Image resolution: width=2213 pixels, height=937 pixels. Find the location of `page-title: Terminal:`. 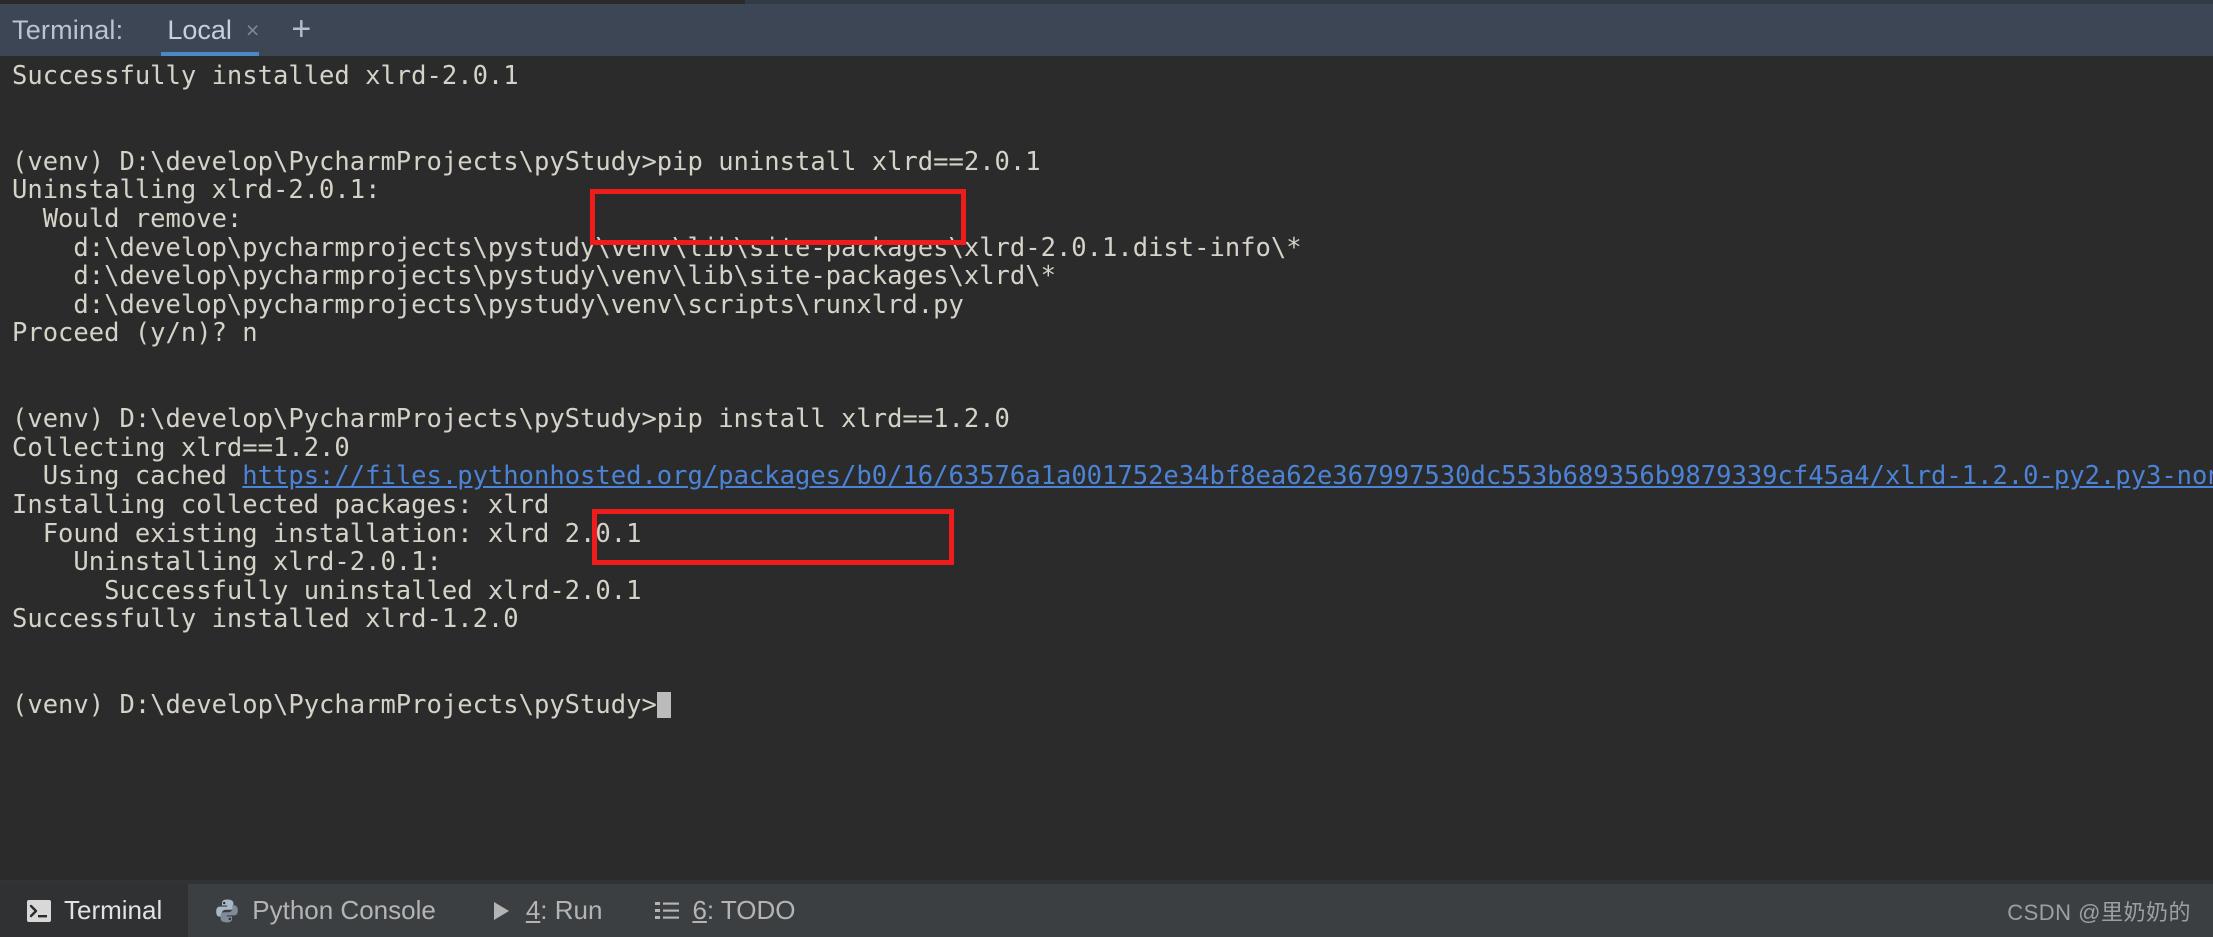

page-title: Terminal: is located at coordinates (68, 29).